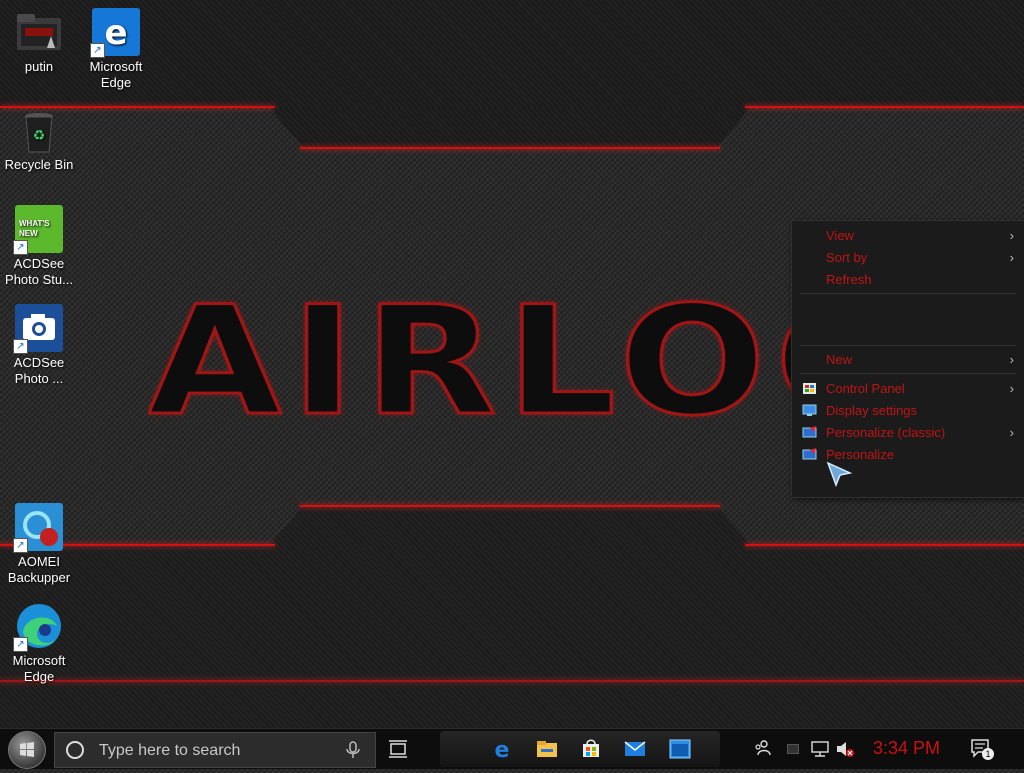 The image size is (1024, 773). I want to click on file-explorer-icon, so click(547, 749).